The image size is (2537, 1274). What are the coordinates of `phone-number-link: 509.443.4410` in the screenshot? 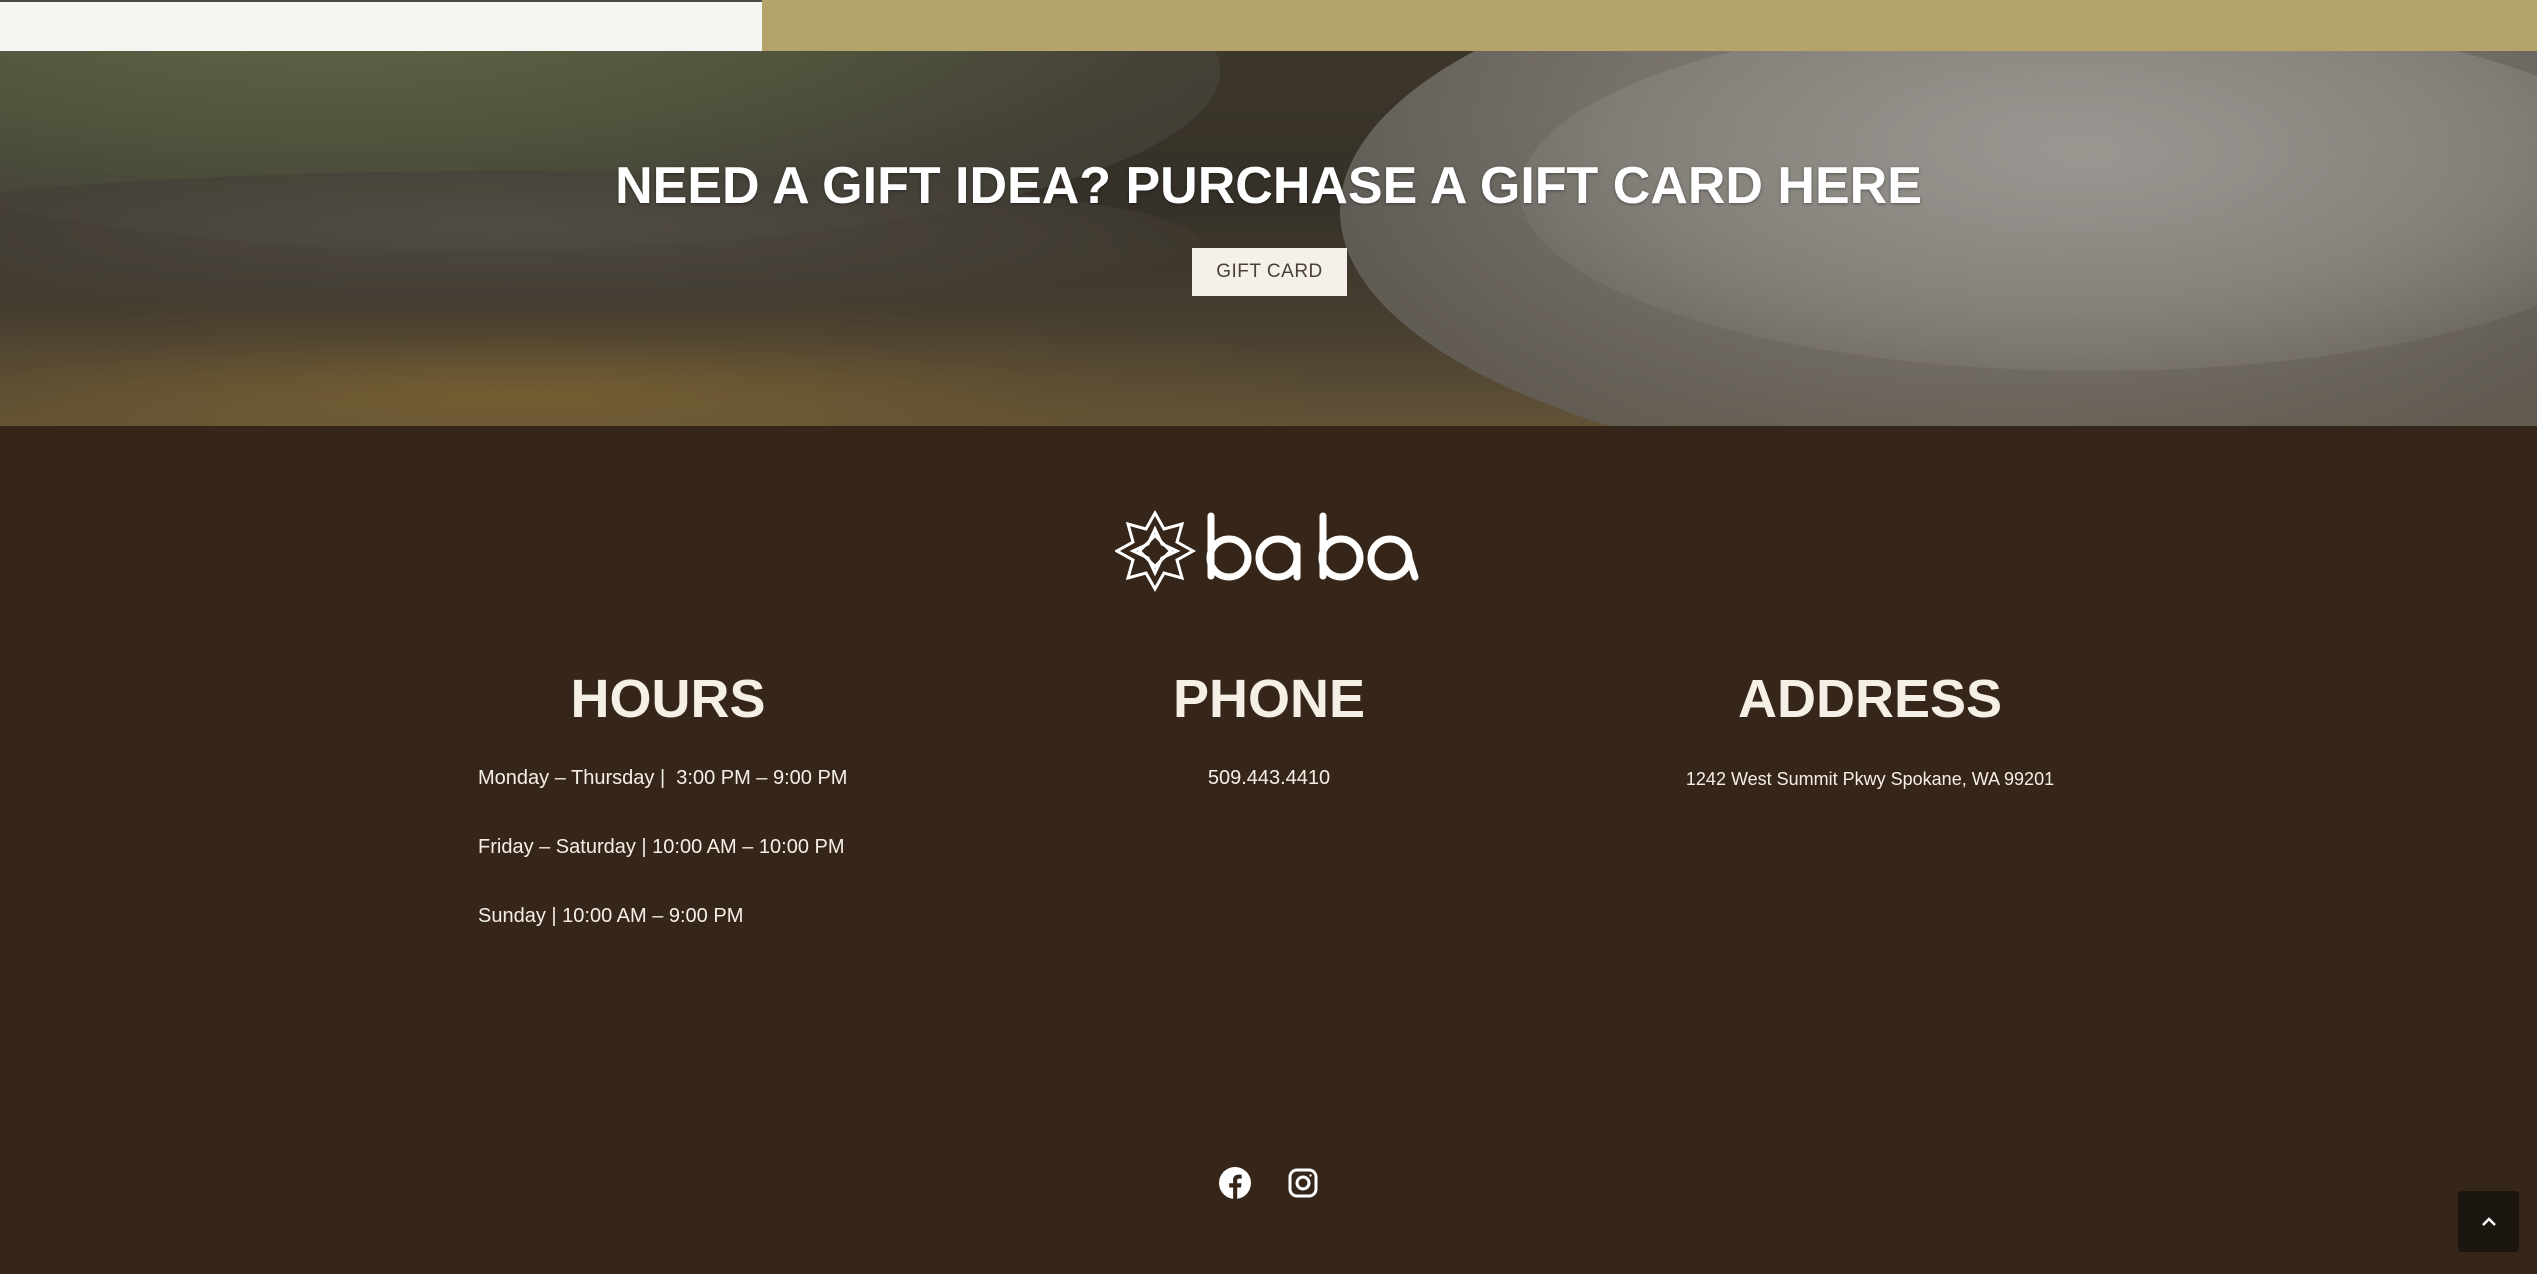 It's located at (1269, 778).